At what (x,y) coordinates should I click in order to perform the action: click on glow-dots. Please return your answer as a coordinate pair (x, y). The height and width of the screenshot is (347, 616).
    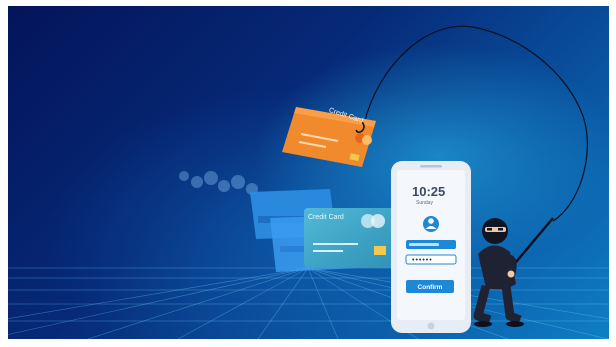
    Looking at the image, I should click on (218, 183).